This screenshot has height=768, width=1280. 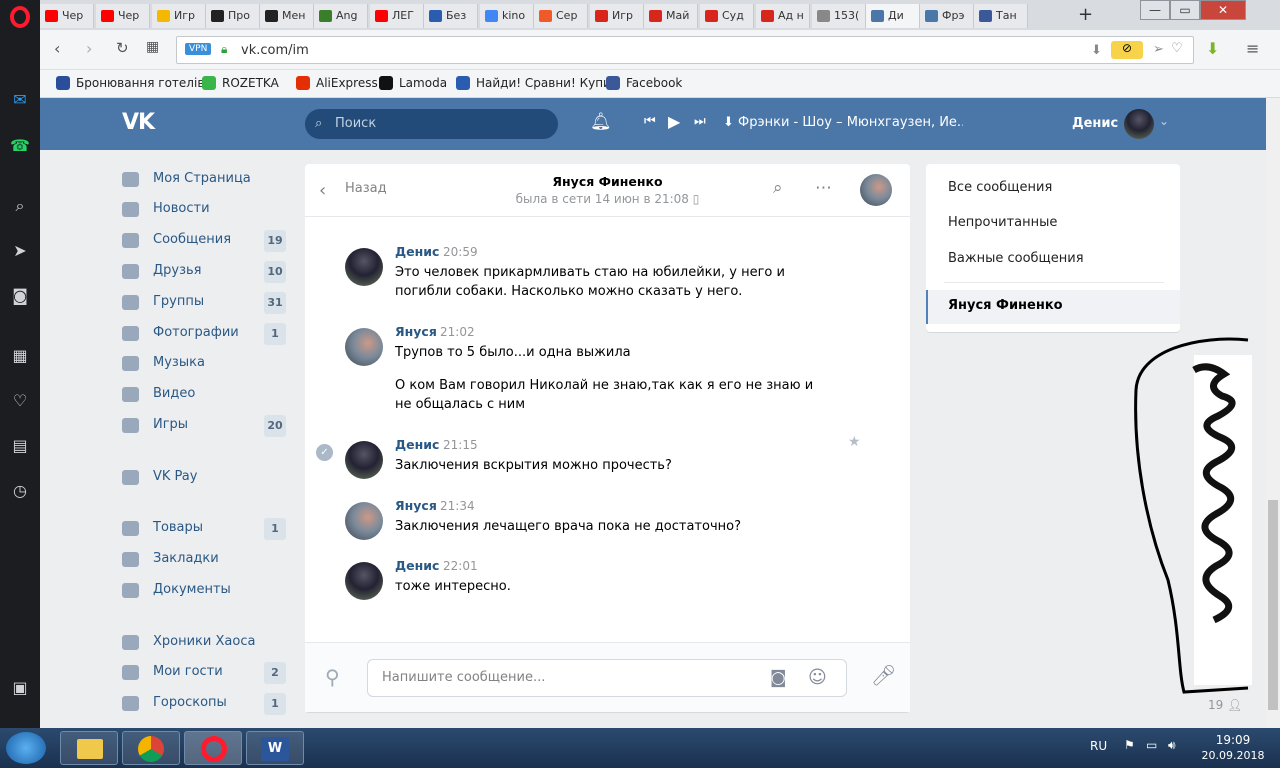 I want to click on nav-item: Сообщения 19, so click(x=205, y=240).